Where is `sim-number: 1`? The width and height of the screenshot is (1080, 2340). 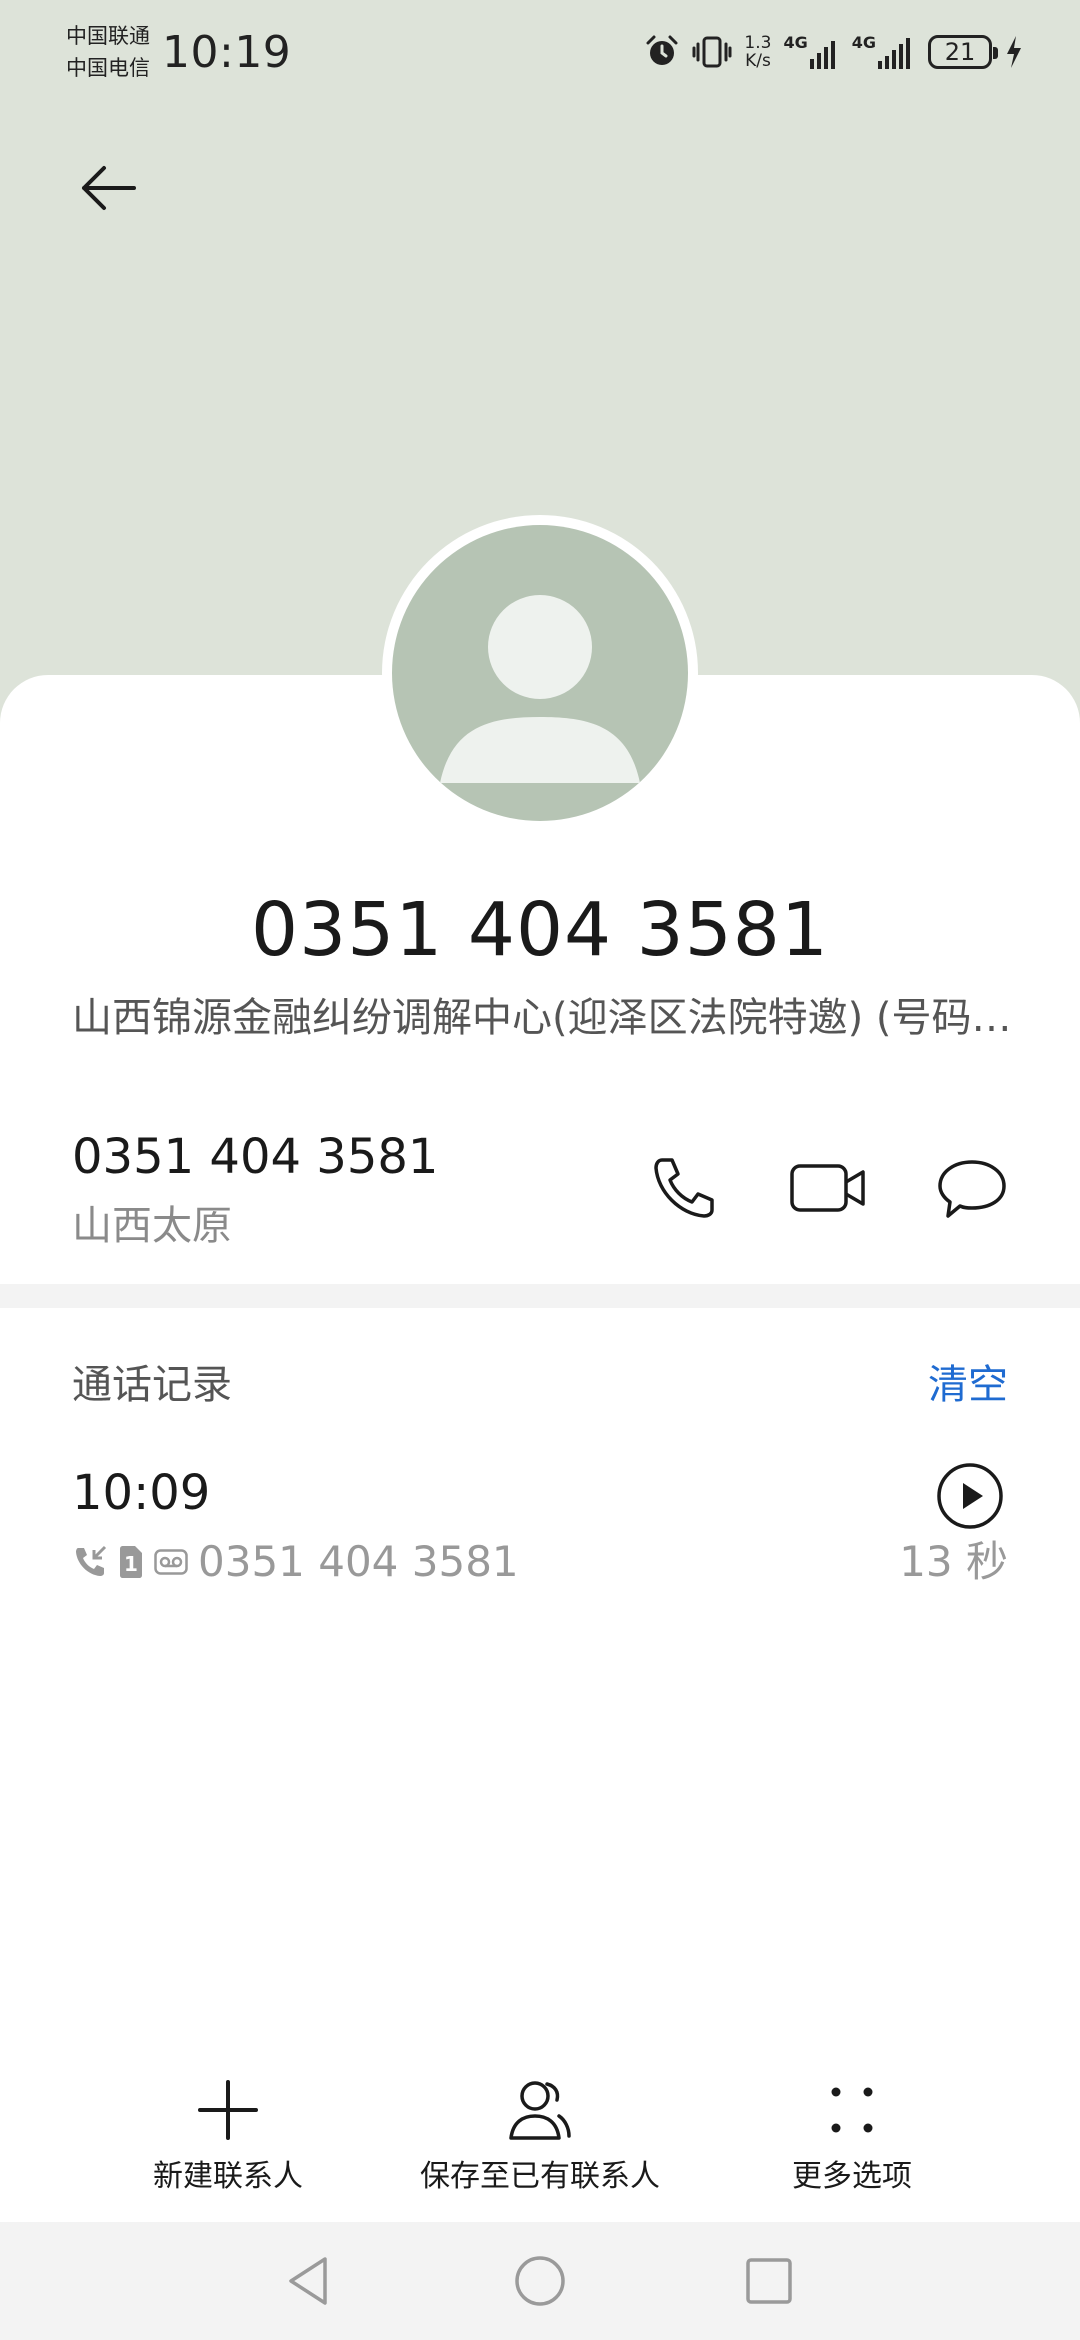 sim-number: 1 is located at coordinates (131, 1564).